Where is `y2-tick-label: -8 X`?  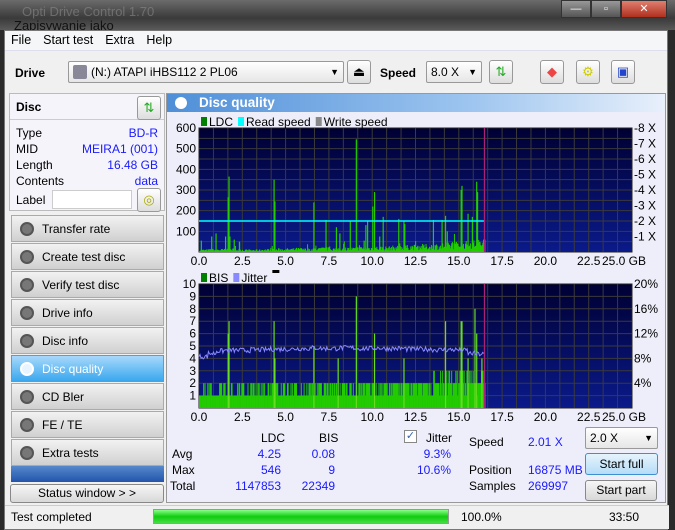 y2-tick-label: -8 X is located at coordinates (645, 128).